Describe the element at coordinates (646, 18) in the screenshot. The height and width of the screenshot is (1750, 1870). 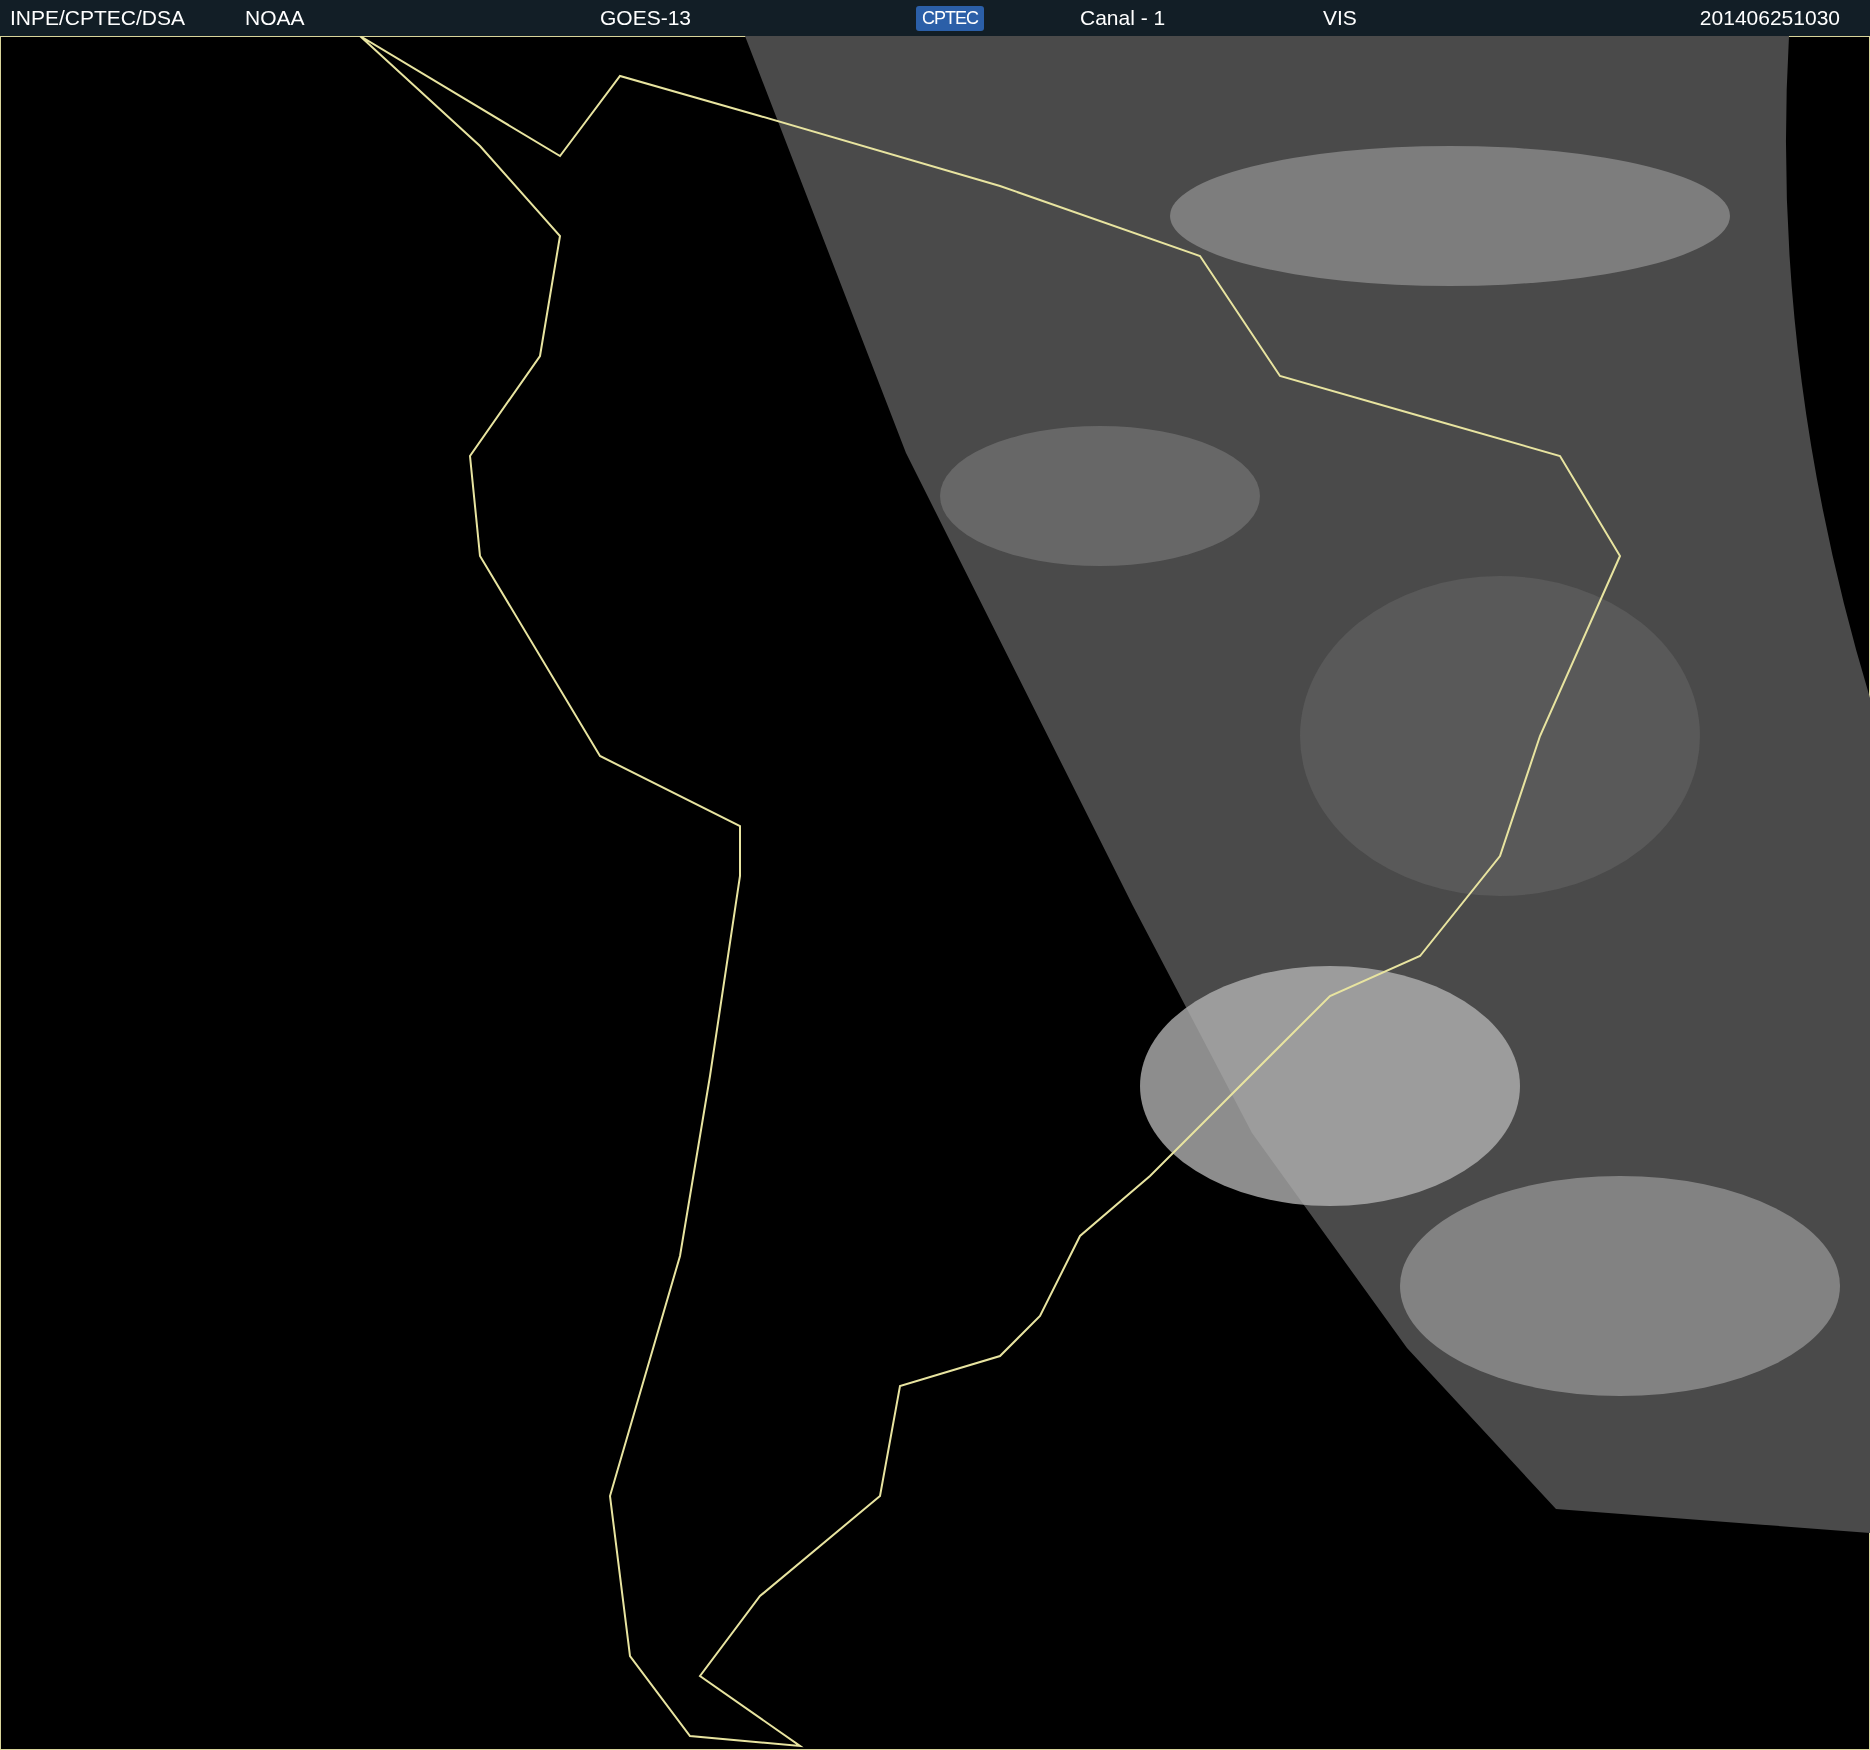
I see `header-label: GOES-13` at that location.